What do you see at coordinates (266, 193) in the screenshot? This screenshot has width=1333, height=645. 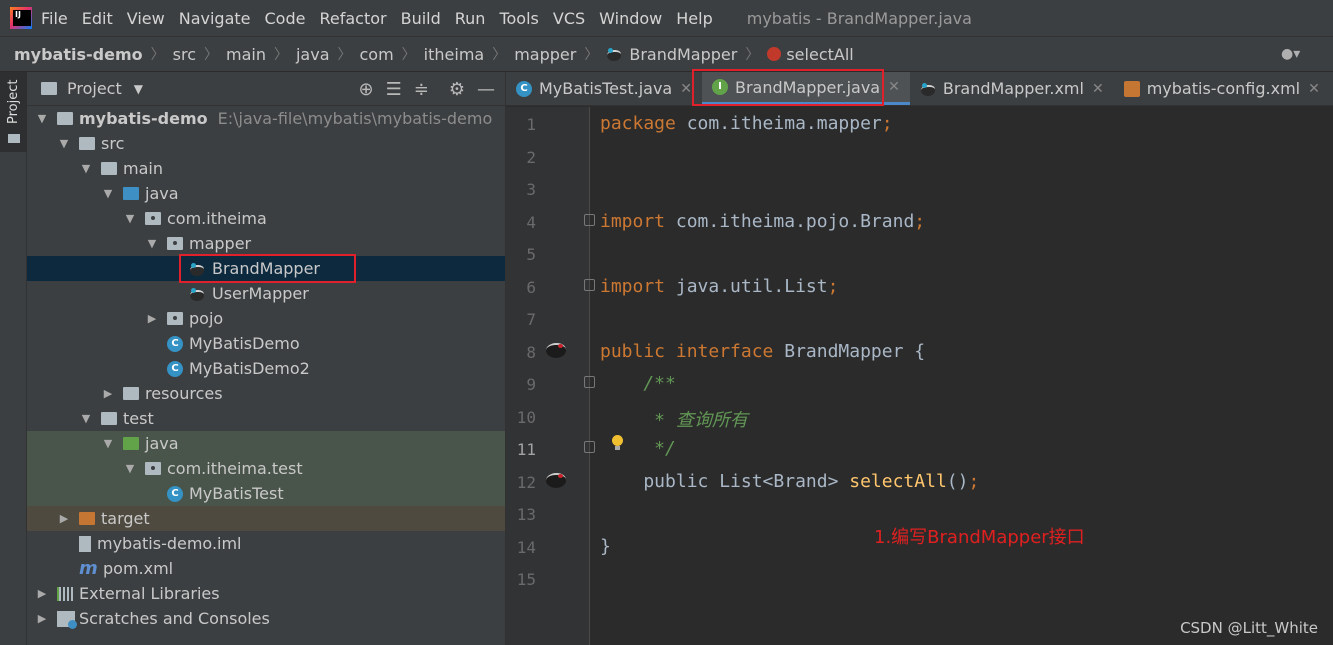 I see `tree-node-java: ▼ java` at bounding box center [266, 193].